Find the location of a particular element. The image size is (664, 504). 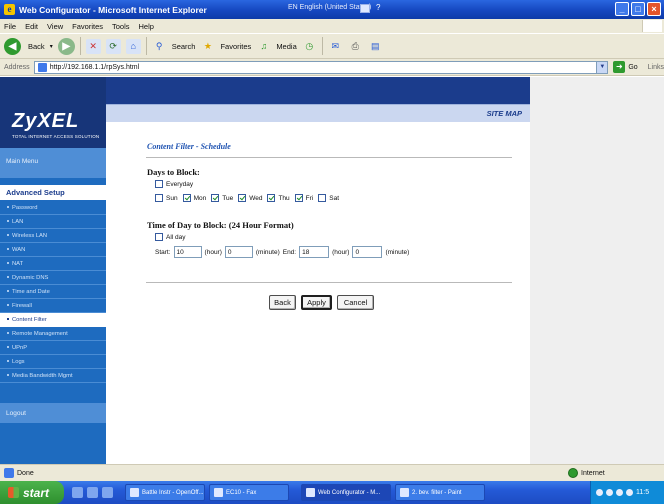

thu-checkbox is located at coordinates (271, 198).